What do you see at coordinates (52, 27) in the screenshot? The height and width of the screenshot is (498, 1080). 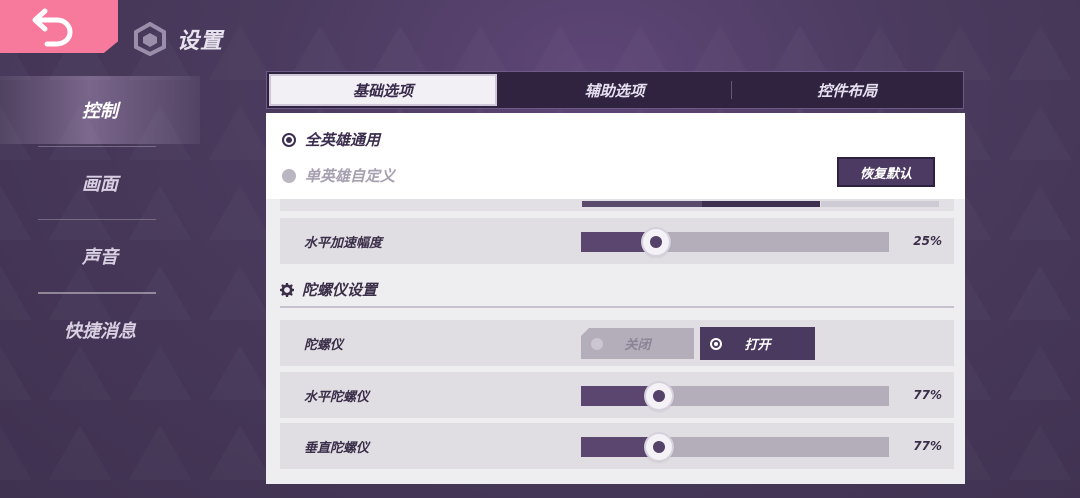 I see `back-arrow-icon` at bounding box center [52, 27].